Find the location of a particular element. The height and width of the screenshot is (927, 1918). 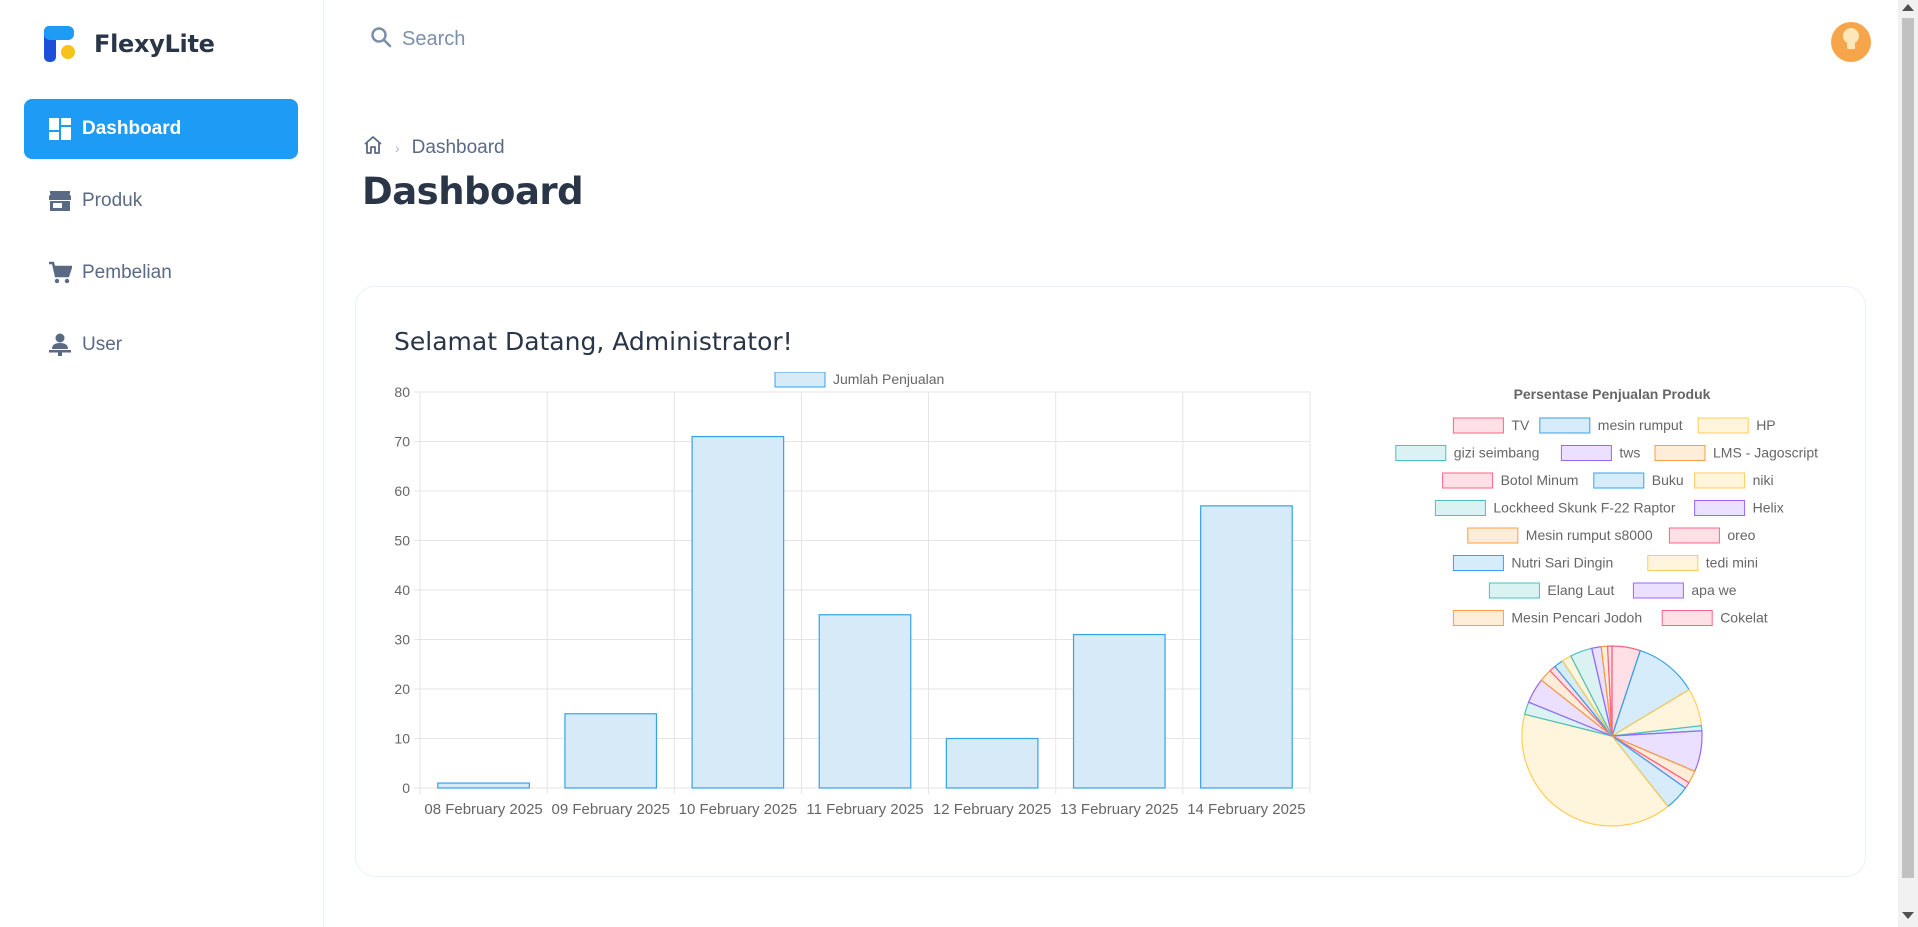

sidebar-item-produk: Produk is located at coordinates (161, 201).